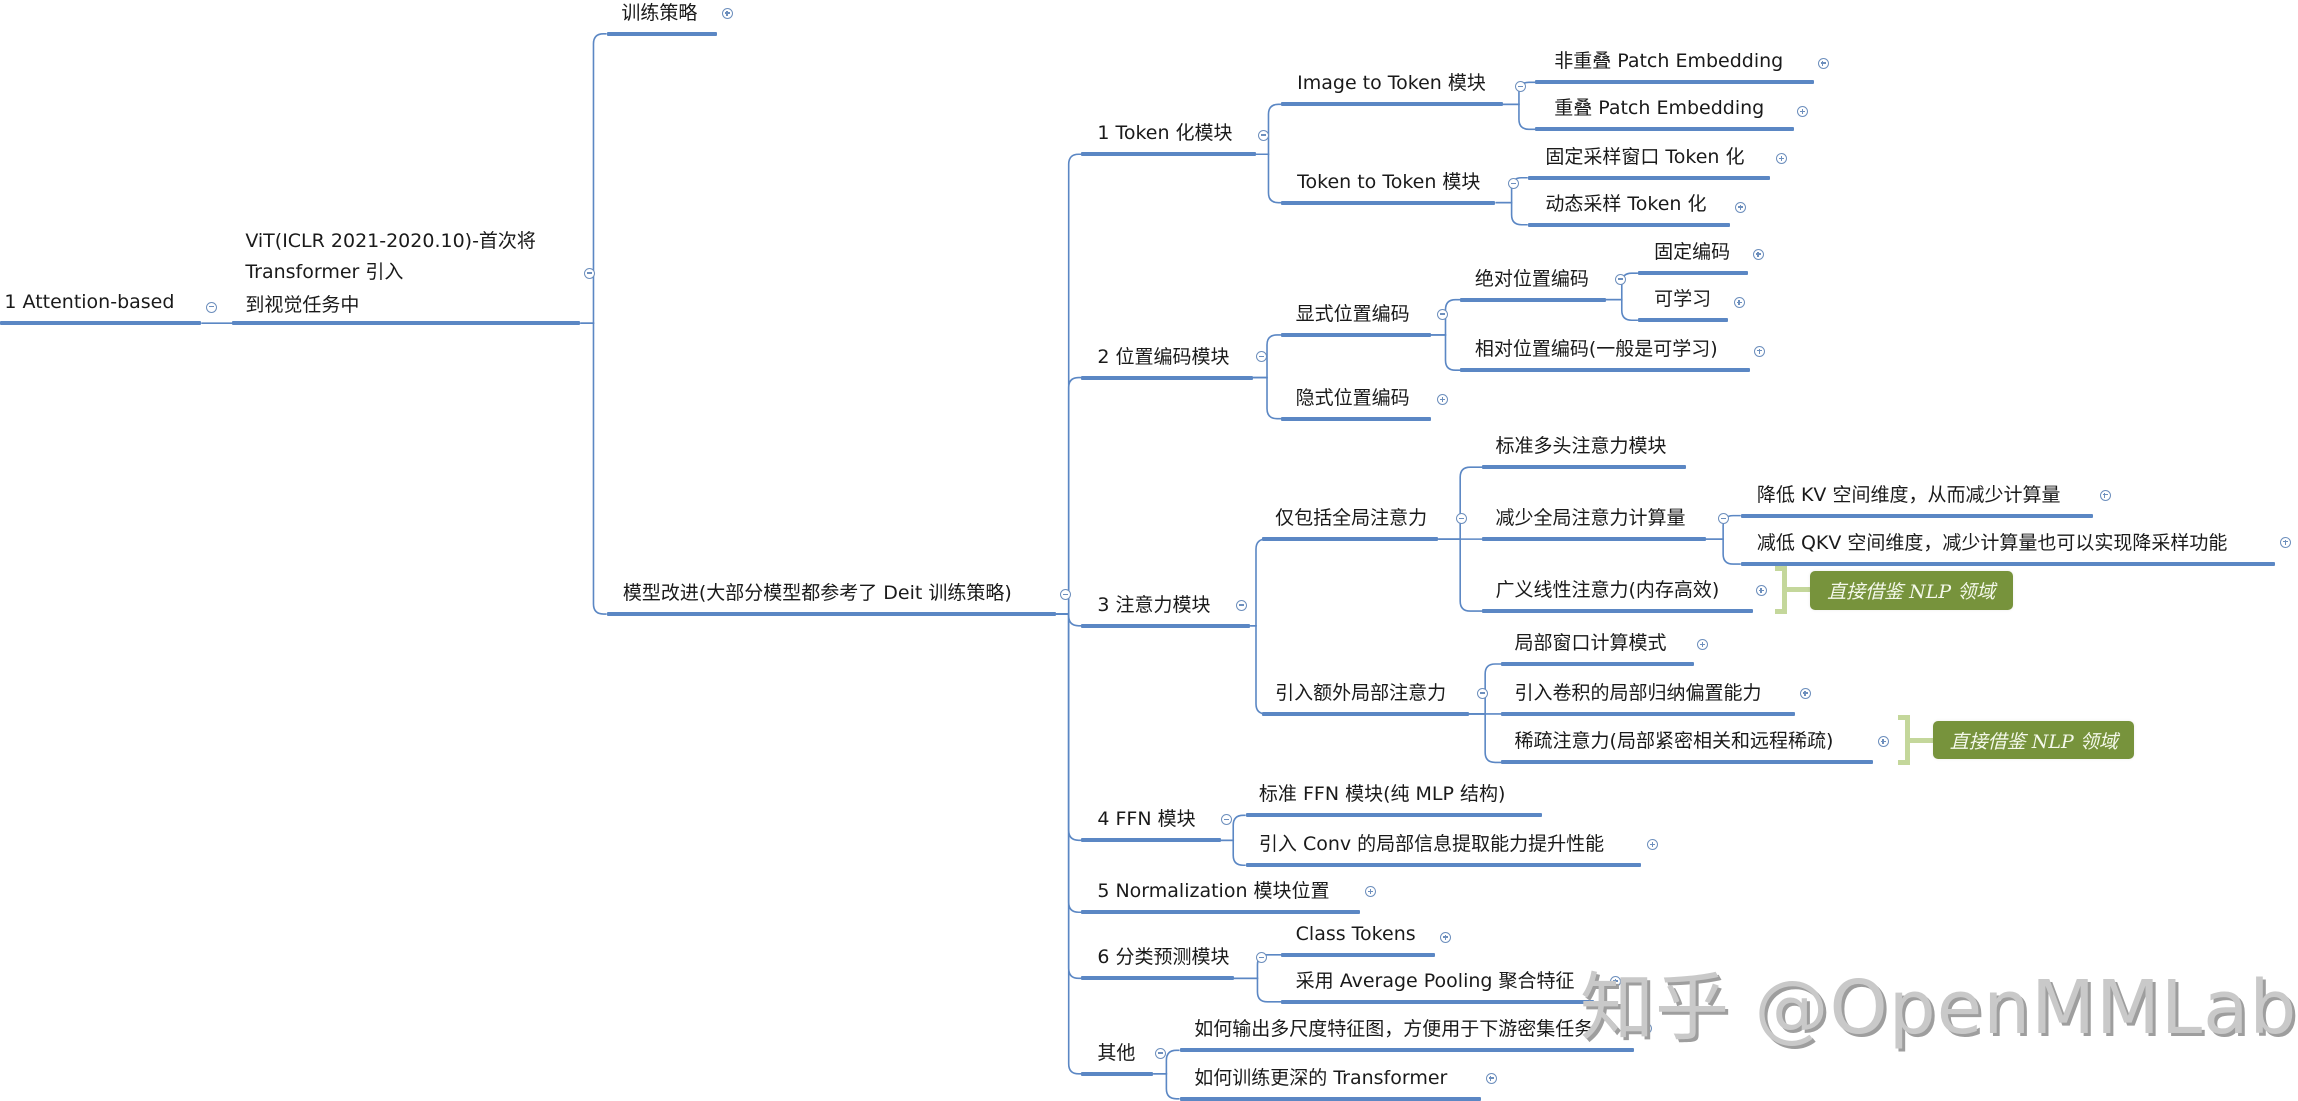 The height and width of the screenshot is (1101, 2298). What do you see at coordinates (1591, 643) in the screenshot?
I see `node-label: 局部窗口计算模式` at bounding box center [1591, 643].